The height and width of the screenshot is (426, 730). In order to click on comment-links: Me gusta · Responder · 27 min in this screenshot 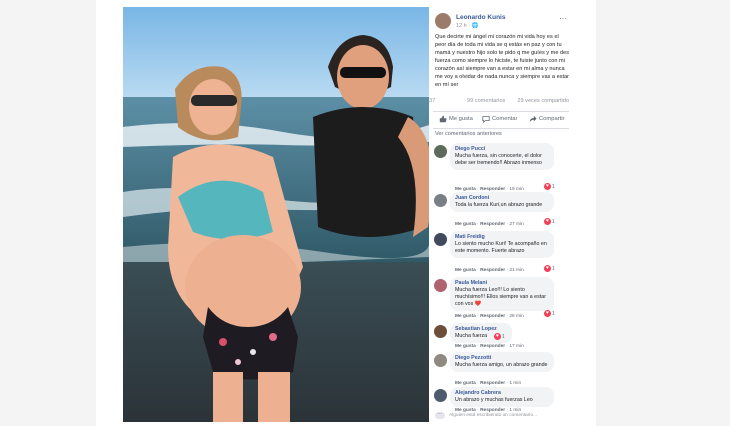, I will do `click(489, 224)`.